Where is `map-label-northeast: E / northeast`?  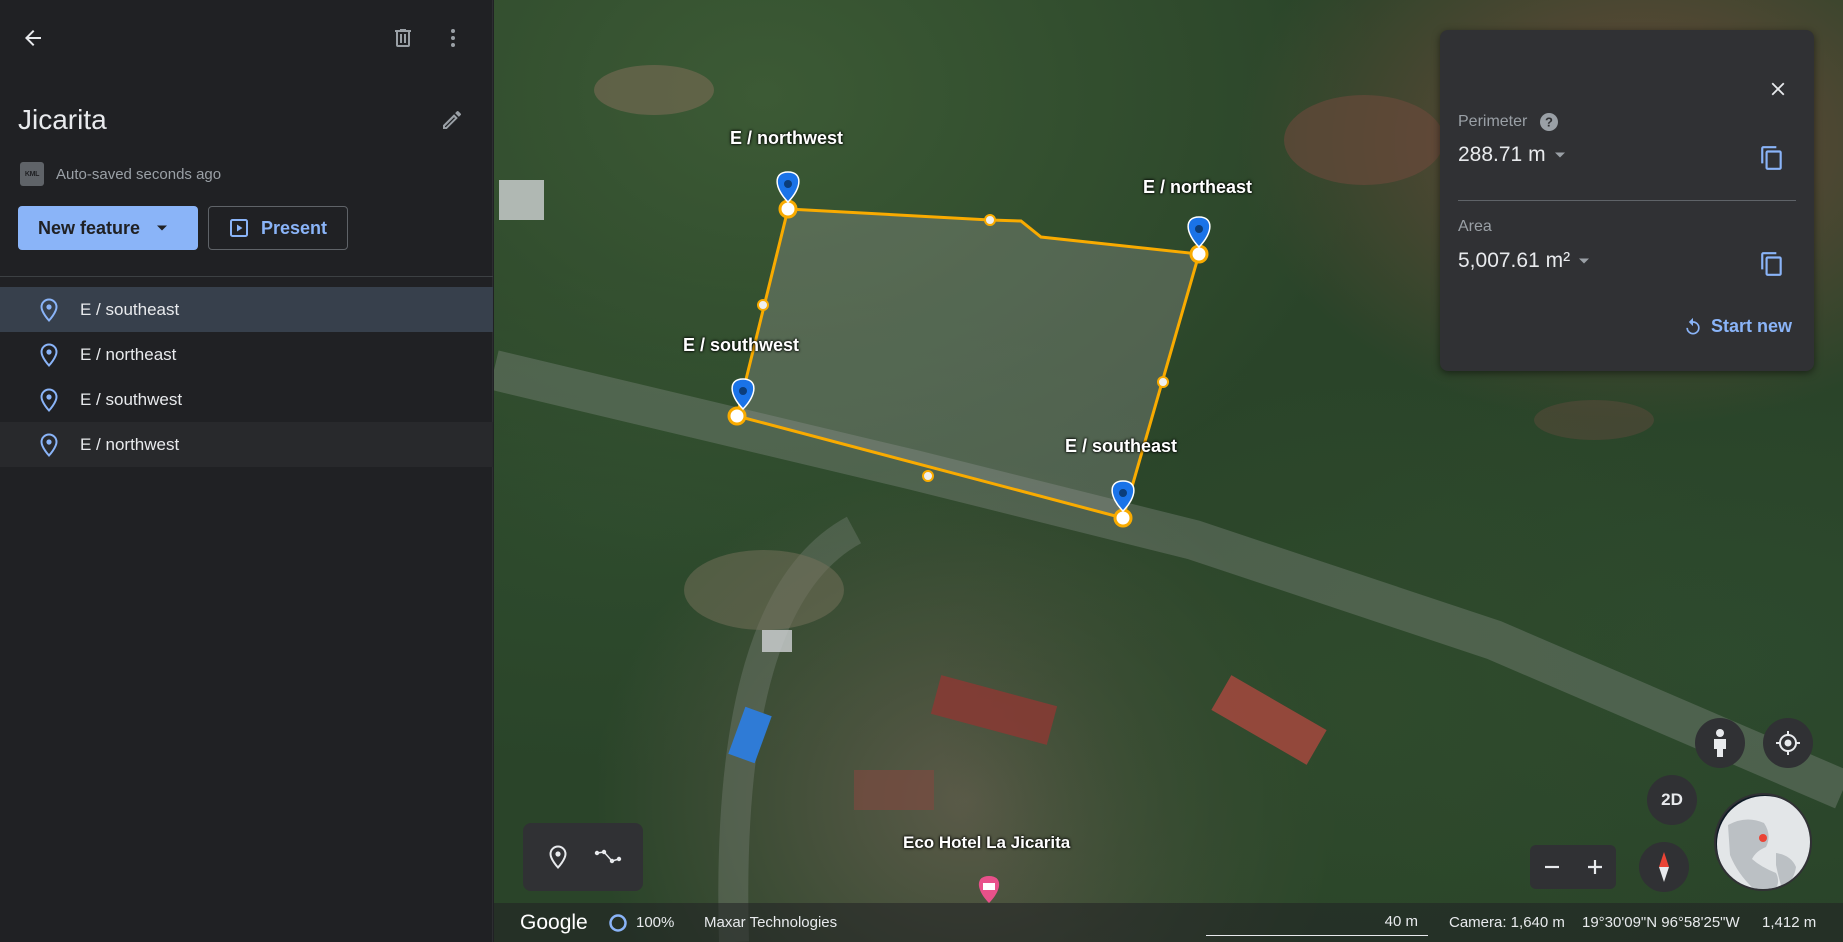
map-label-northeast: E / northeast is located at coordinates (1197, 187).